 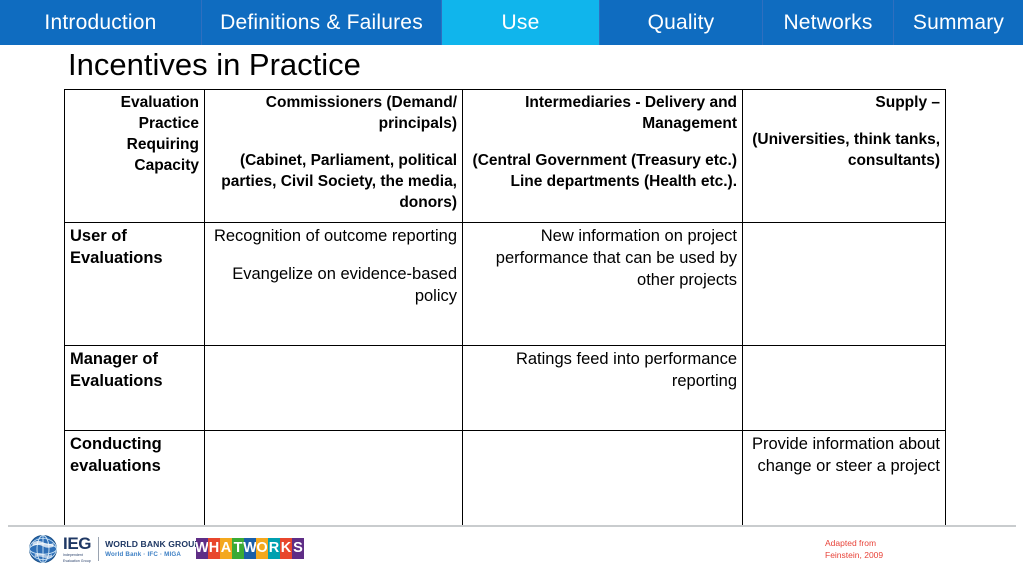 I want to click on tab-summary-label: Summary, so click(x=958, y=22).